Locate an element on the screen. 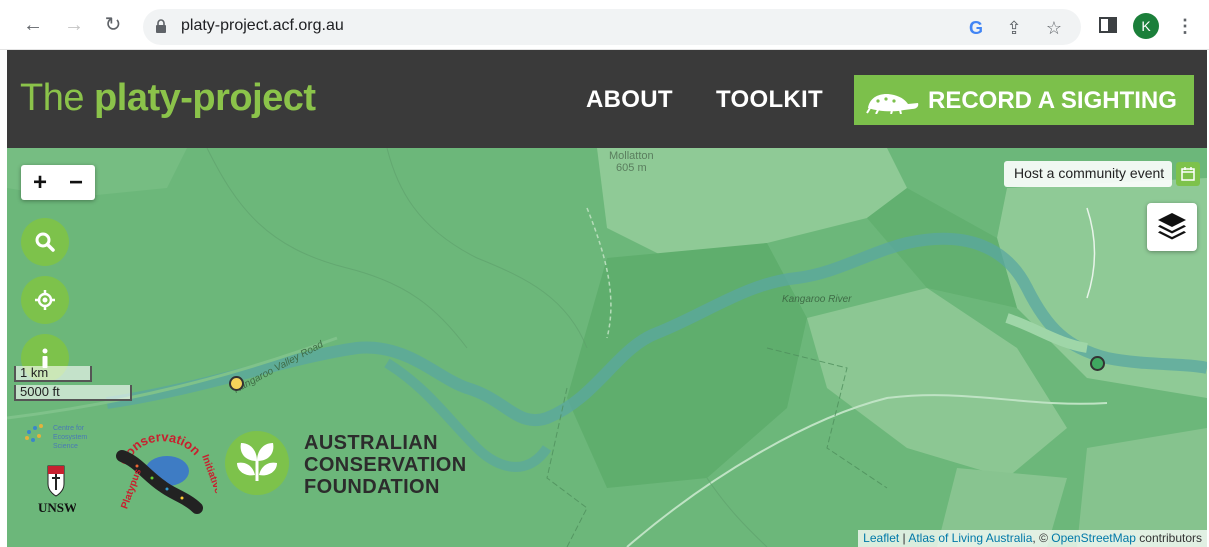 The image size is (1209, 547). acf-logo-text: AUSTRALIAN CONSERVATION FOUNDATION is located at coordinates (385, 465).